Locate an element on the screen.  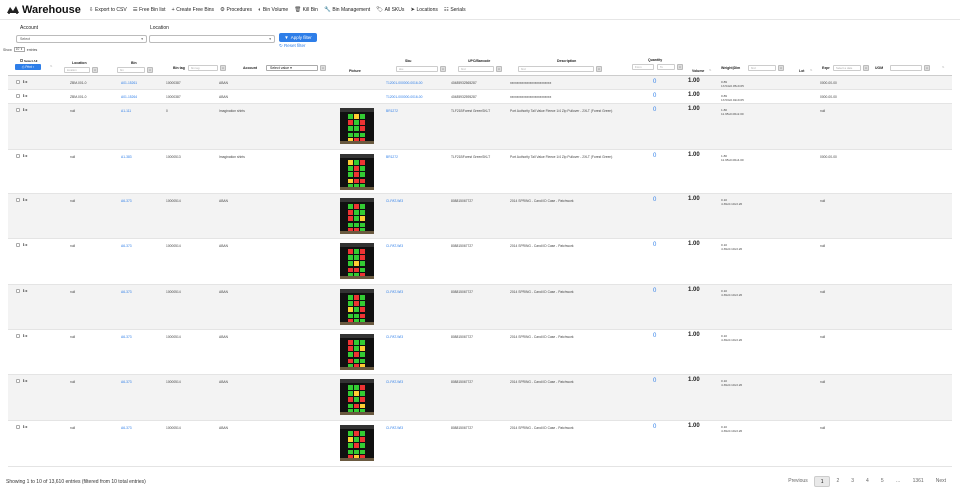
nav-item-all-skus: 🏷 All SKUs is located at coordinates (390, 10).